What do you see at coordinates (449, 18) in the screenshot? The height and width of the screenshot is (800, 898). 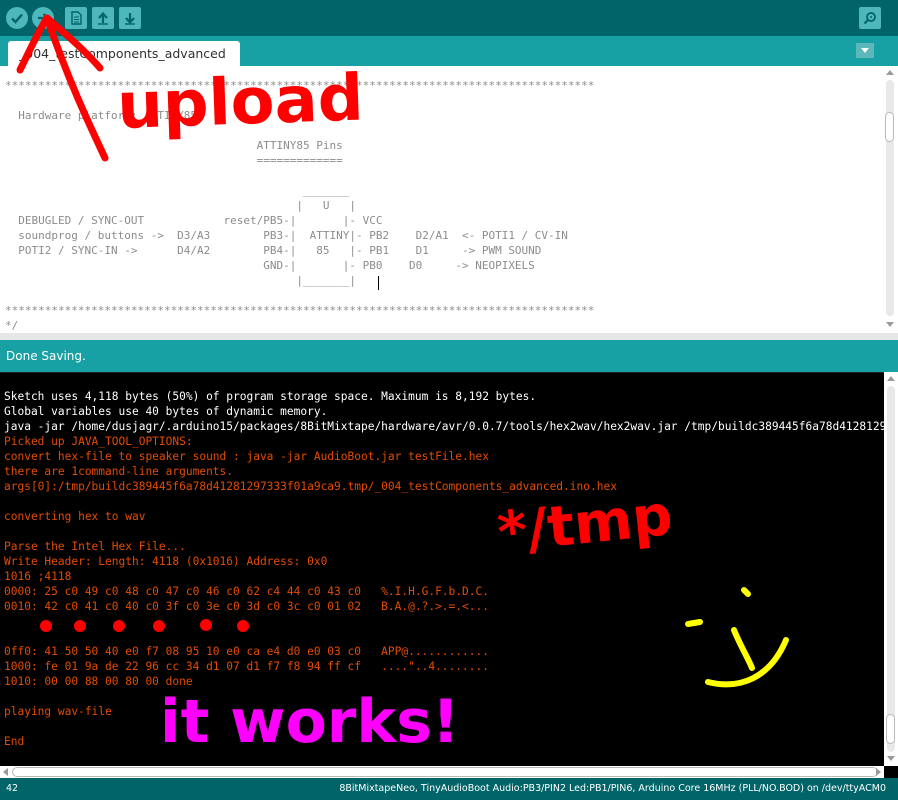 I see `toolbar` at bounding box center [449, 18].